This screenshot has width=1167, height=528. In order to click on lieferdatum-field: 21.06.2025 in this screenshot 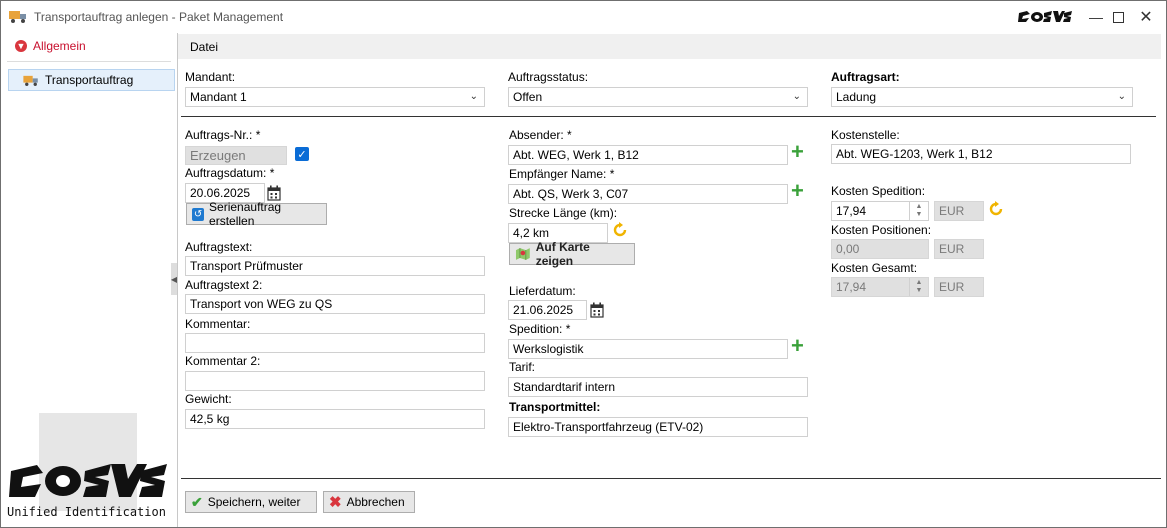, I will do `click(547, 310)`.